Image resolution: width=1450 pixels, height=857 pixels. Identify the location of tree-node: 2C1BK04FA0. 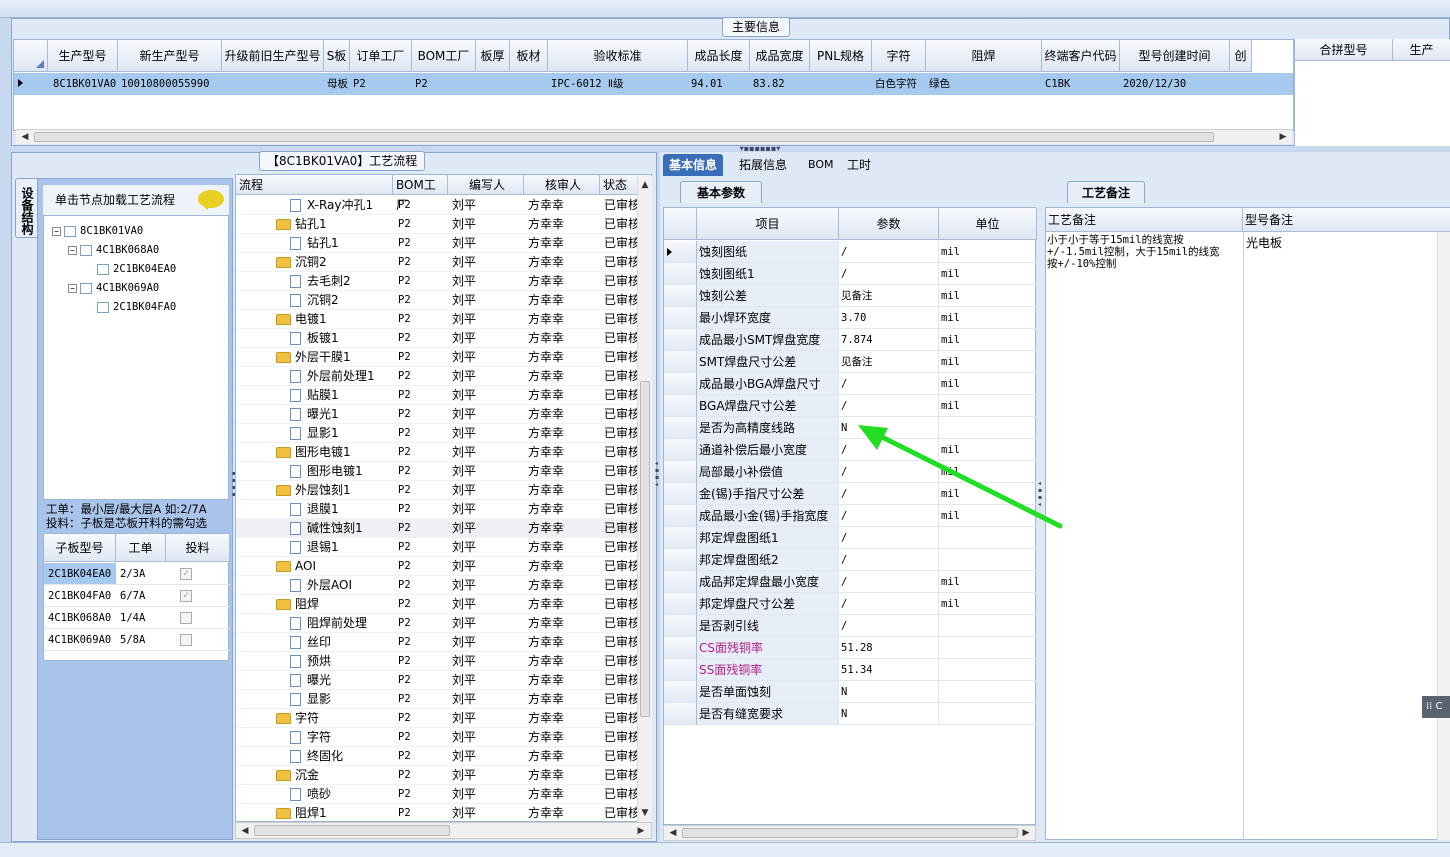
(130, 307).